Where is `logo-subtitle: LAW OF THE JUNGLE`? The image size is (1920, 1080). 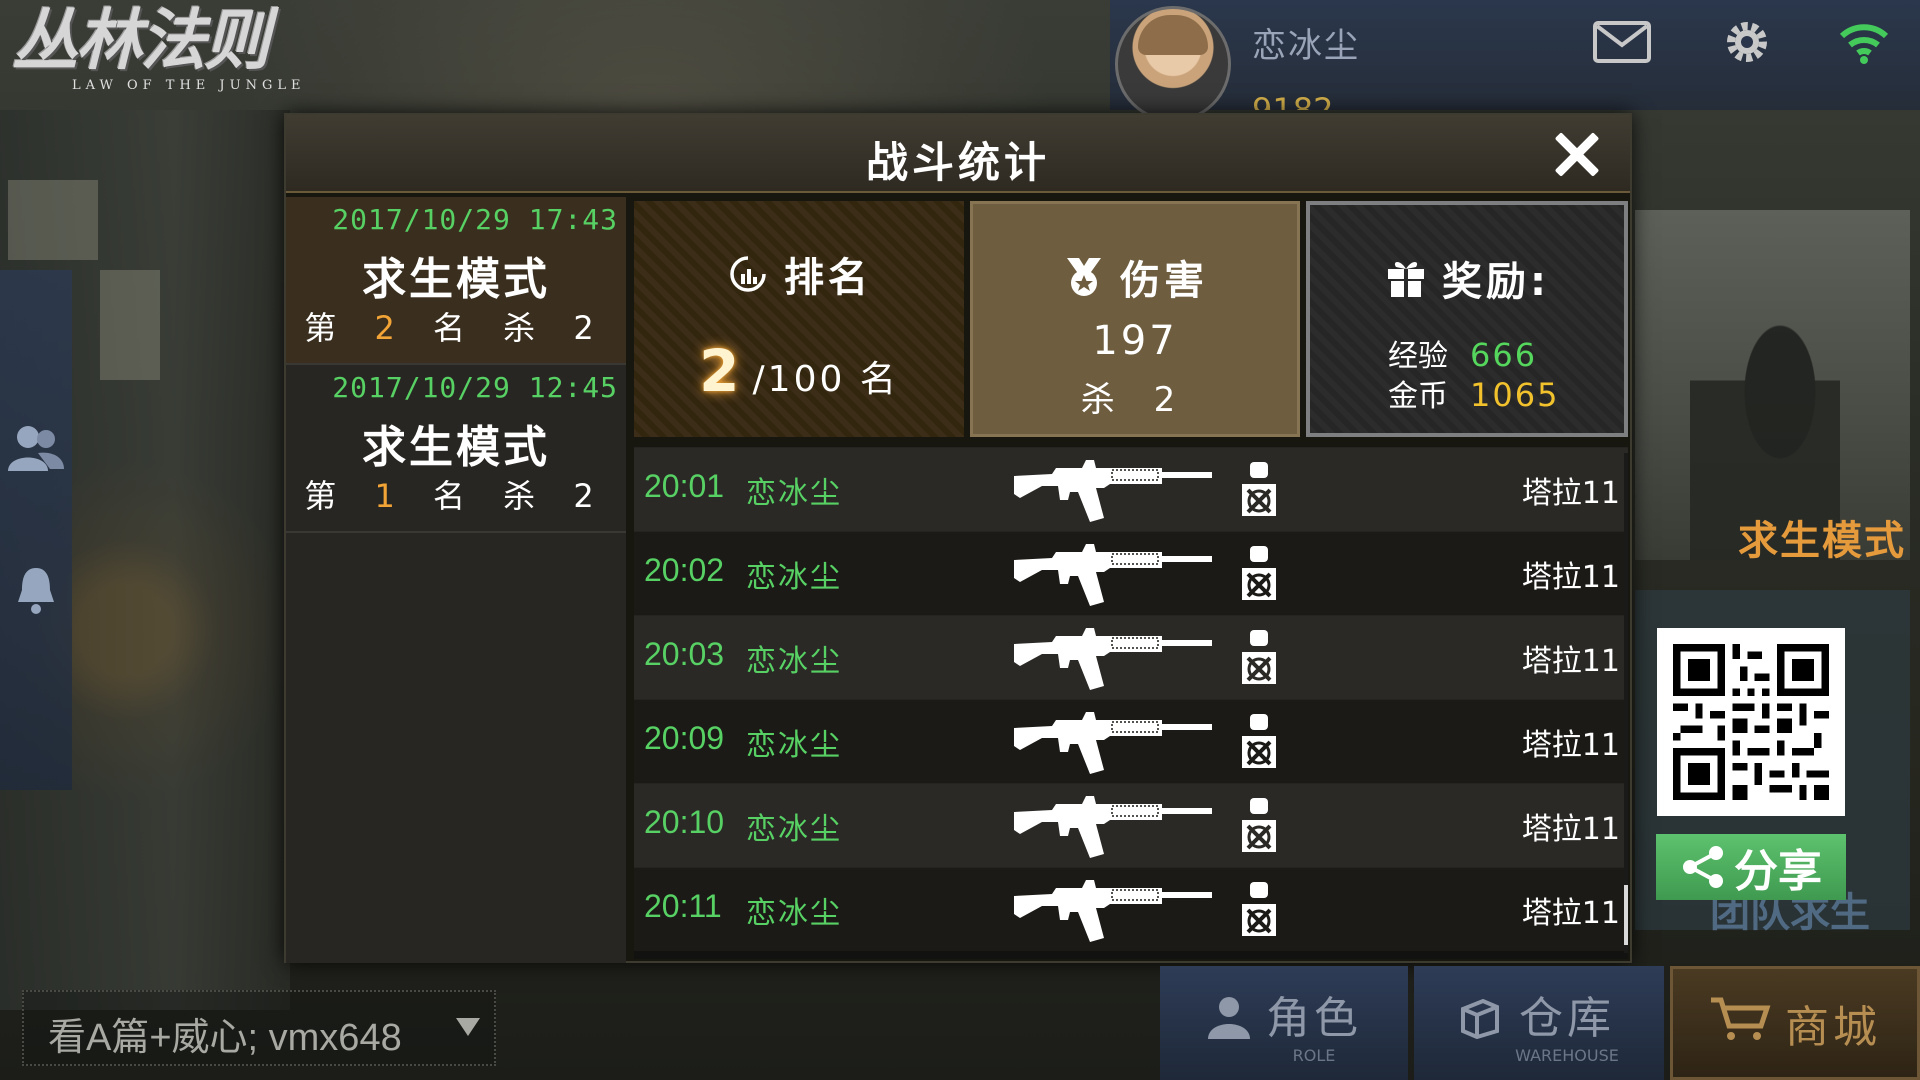 logo-subtitle: LAW OF THE JUNGLE is located at coordinates (189, 85).